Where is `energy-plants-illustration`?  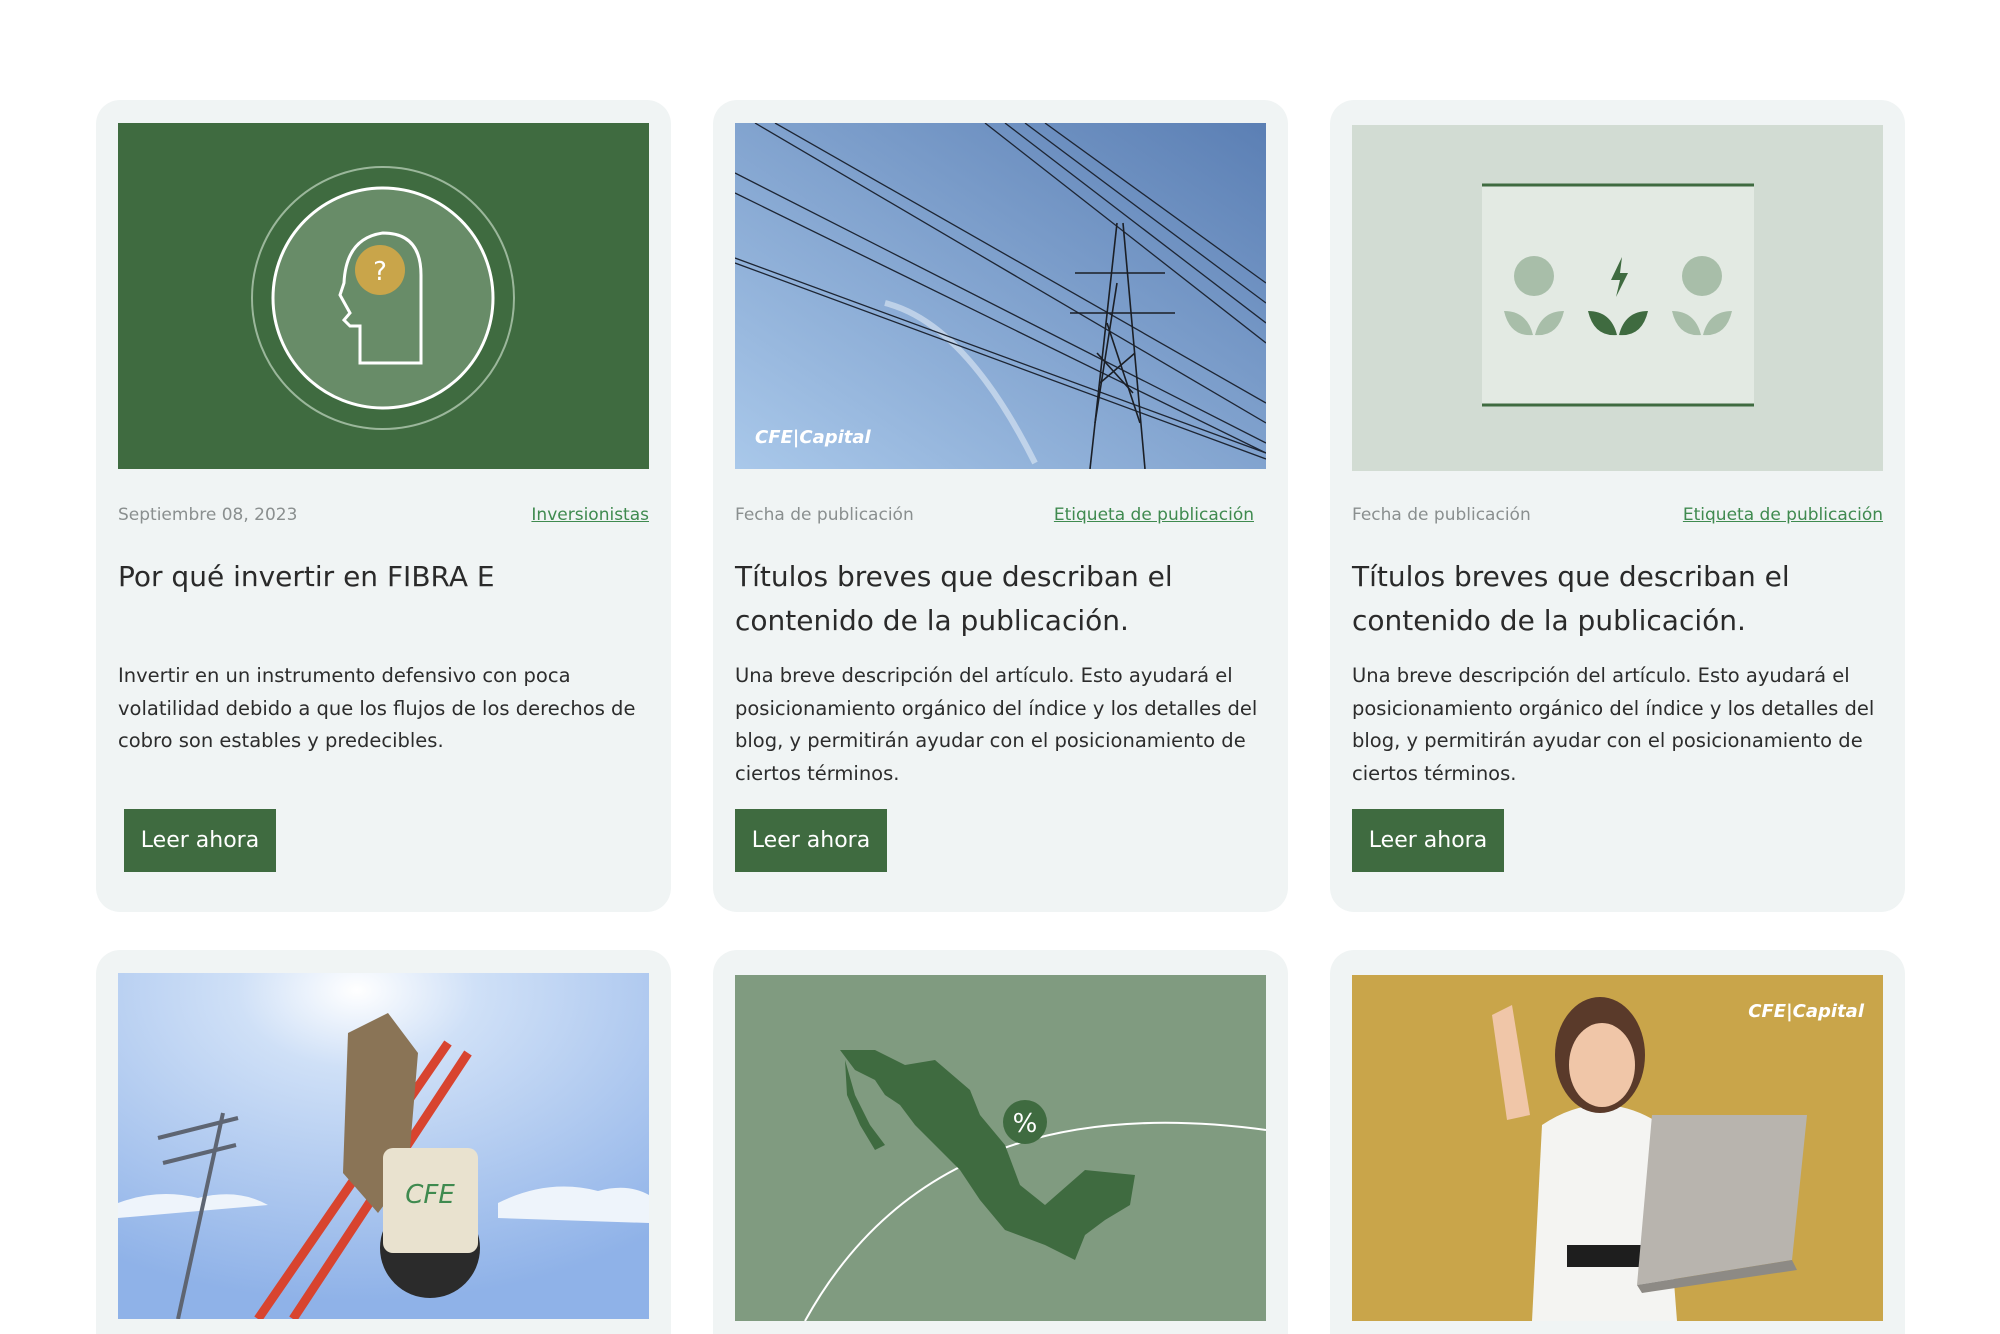 energy-plants-illustration is located at coordinates (1617, 298).